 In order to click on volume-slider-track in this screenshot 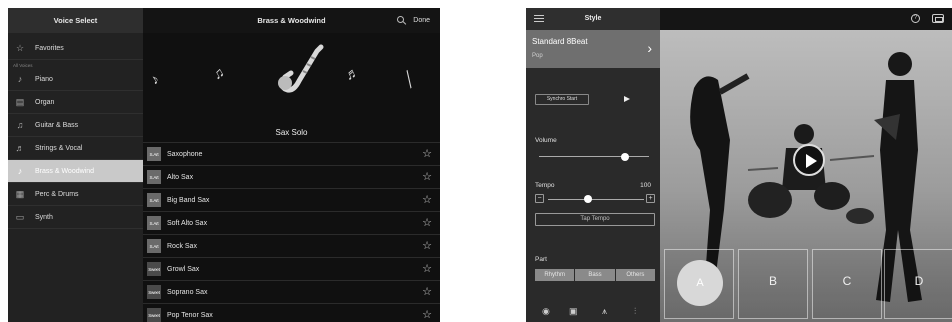, I will do `click(594, 156)`.